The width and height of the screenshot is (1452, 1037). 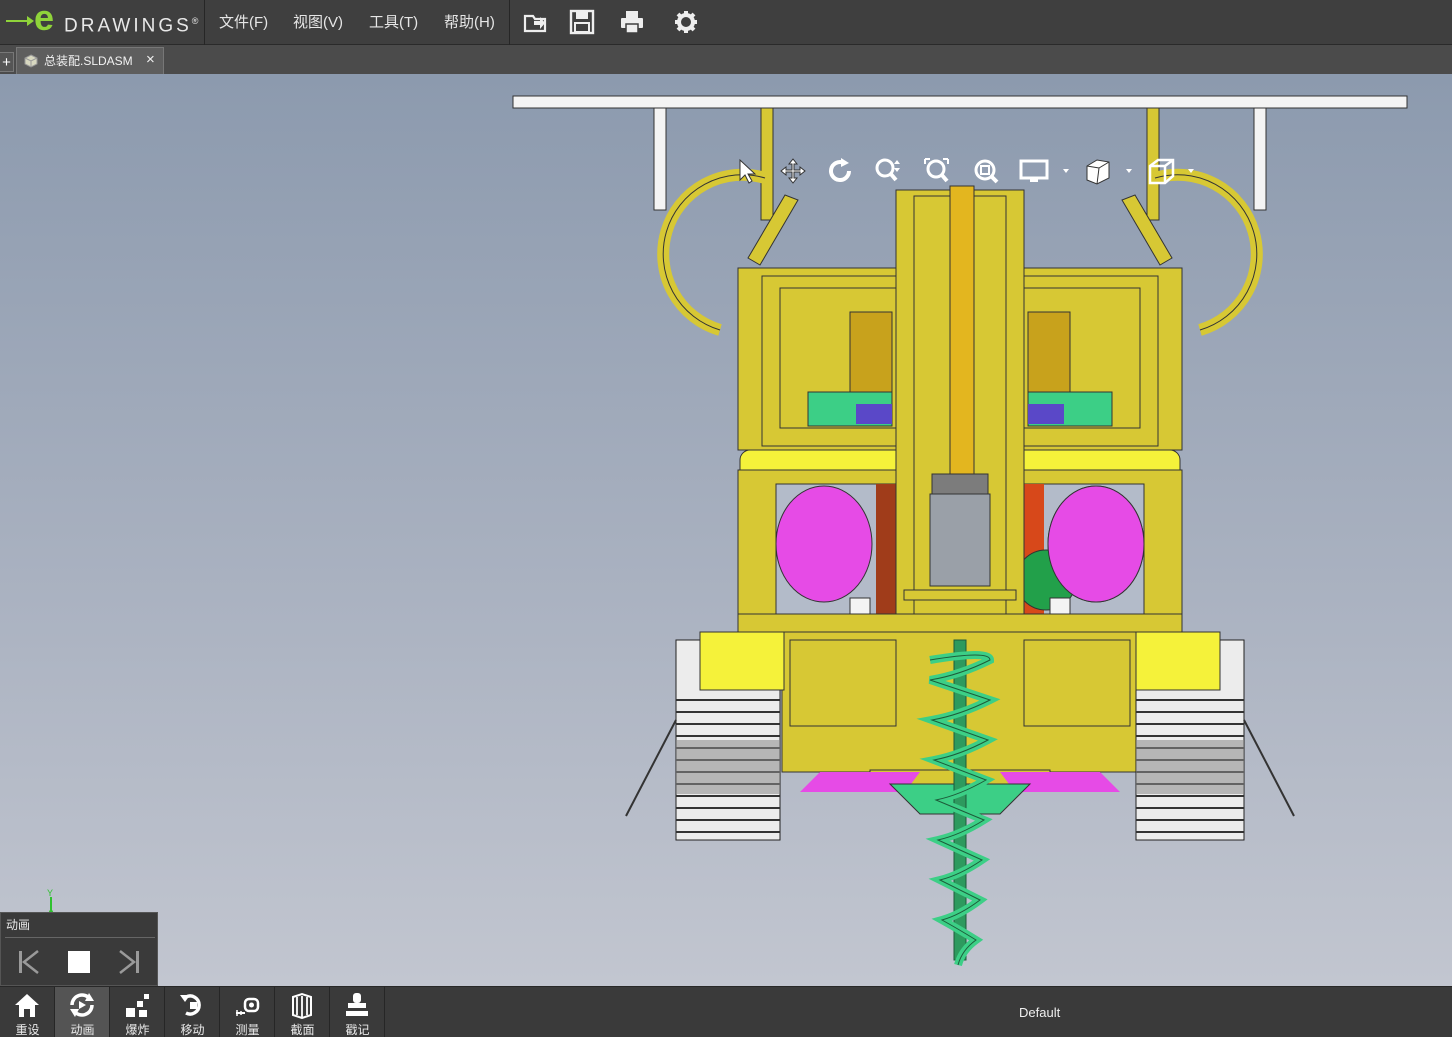 What do you see at coordinates (1046, 171) in the screenshot?
I see `display-style-icon` at bounding box center [1046, 171].